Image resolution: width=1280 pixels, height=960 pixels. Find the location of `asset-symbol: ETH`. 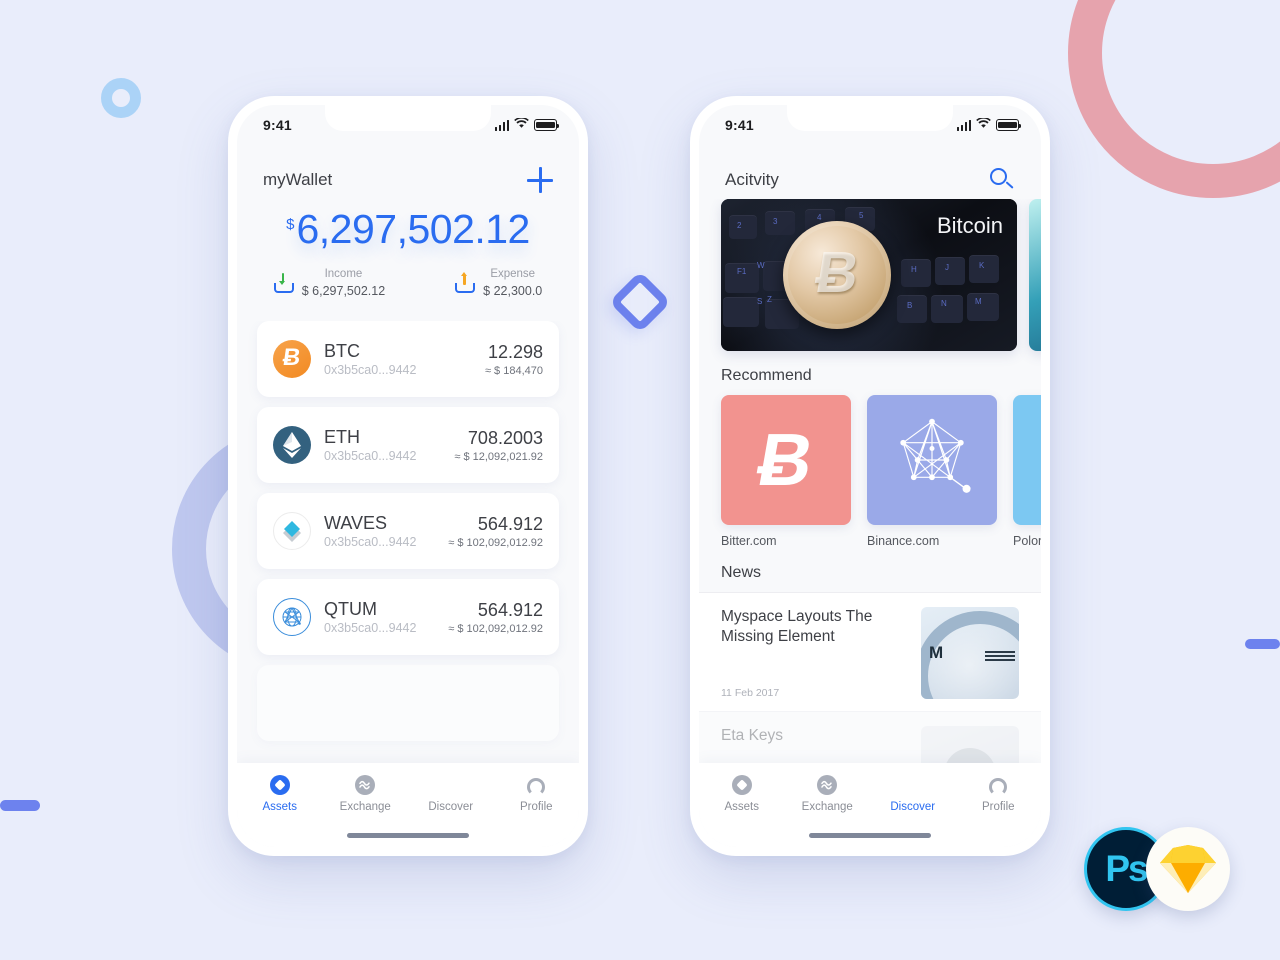

asset-symbol: ETH is located at coordinates (342, 437).